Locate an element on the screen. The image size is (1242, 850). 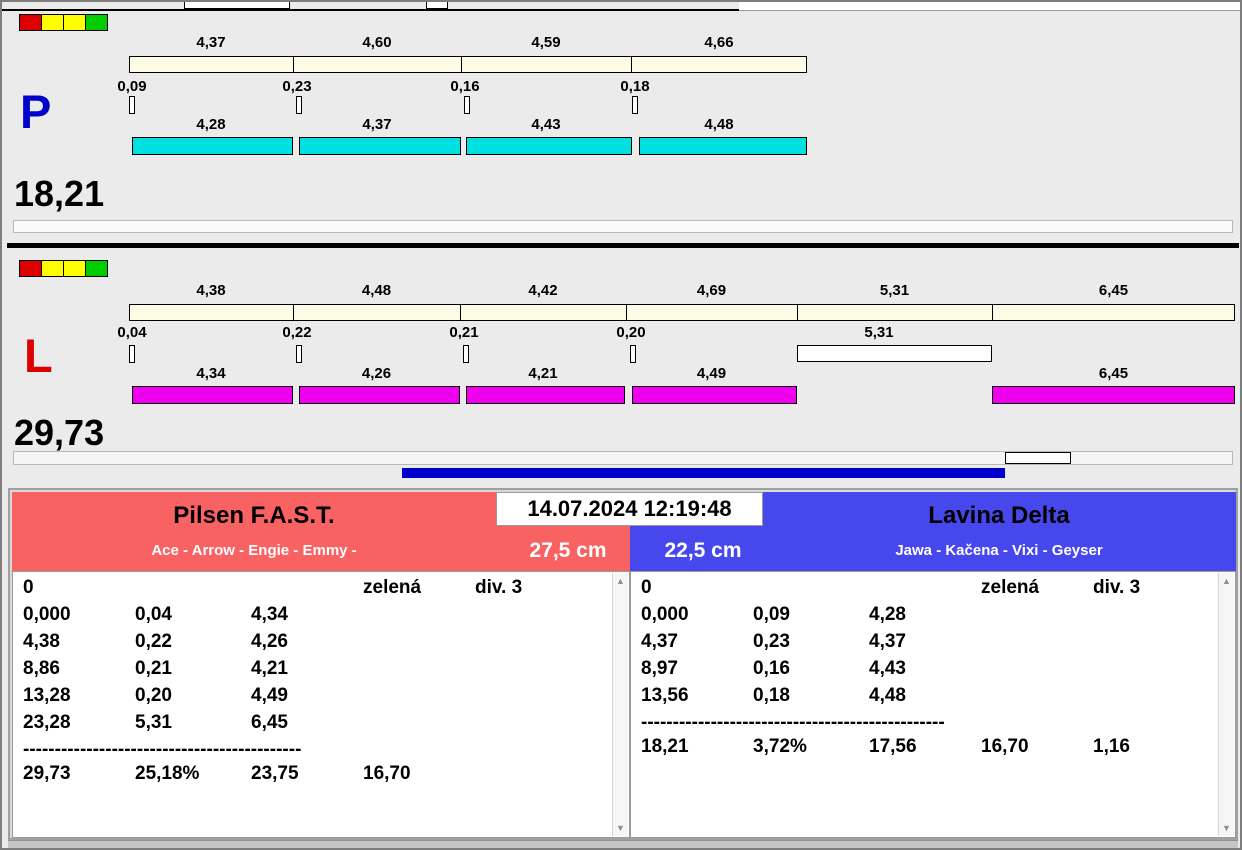
l-top-bar is located at coordinates (682, 312).